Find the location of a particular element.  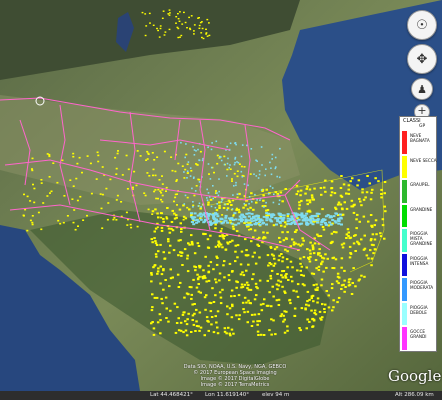

longitude-readout: Lon 11.619140° is located at coordinates (227, 395).